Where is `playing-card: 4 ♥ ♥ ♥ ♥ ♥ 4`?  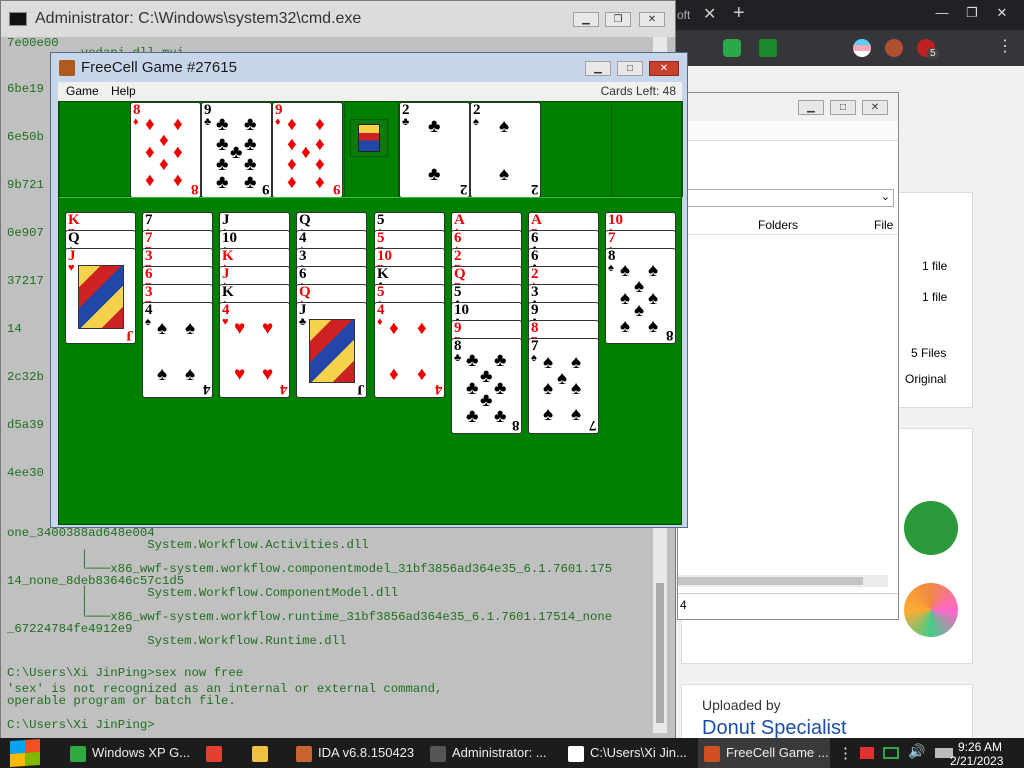 playing-card: 4 ♥ ♥ ♥ ♥ ♥ 4 is located at coordinates (254, 350).